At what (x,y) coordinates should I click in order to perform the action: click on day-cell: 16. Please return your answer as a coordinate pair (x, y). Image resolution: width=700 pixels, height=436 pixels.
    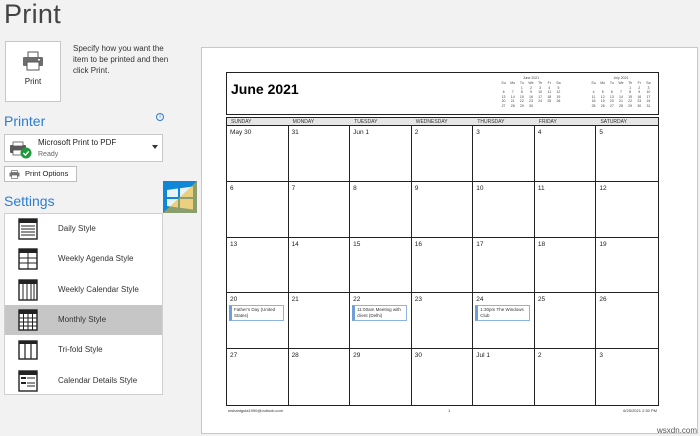
    Looking at the image, I should click on (442, 265).